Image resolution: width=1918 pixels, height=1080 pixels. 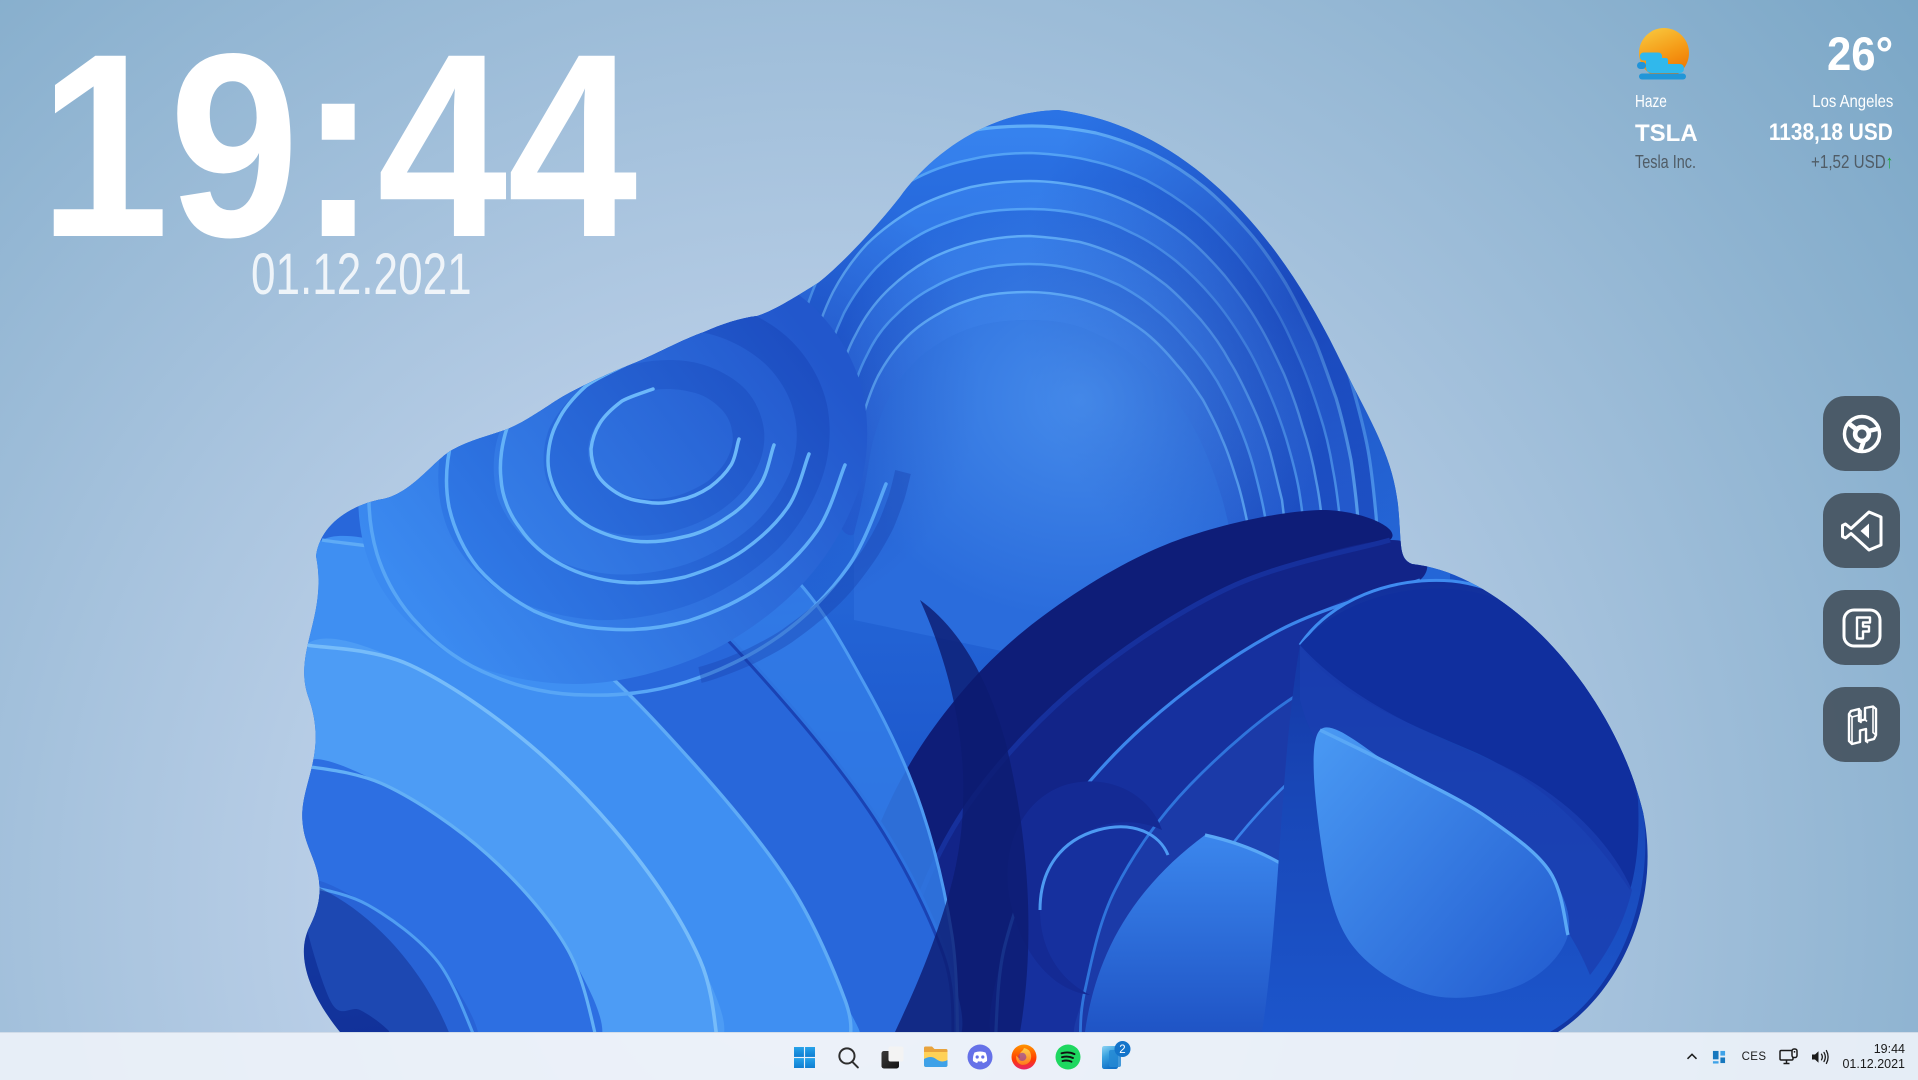 I want to click on svg-text: 2, so click(x=1122, y=1050).